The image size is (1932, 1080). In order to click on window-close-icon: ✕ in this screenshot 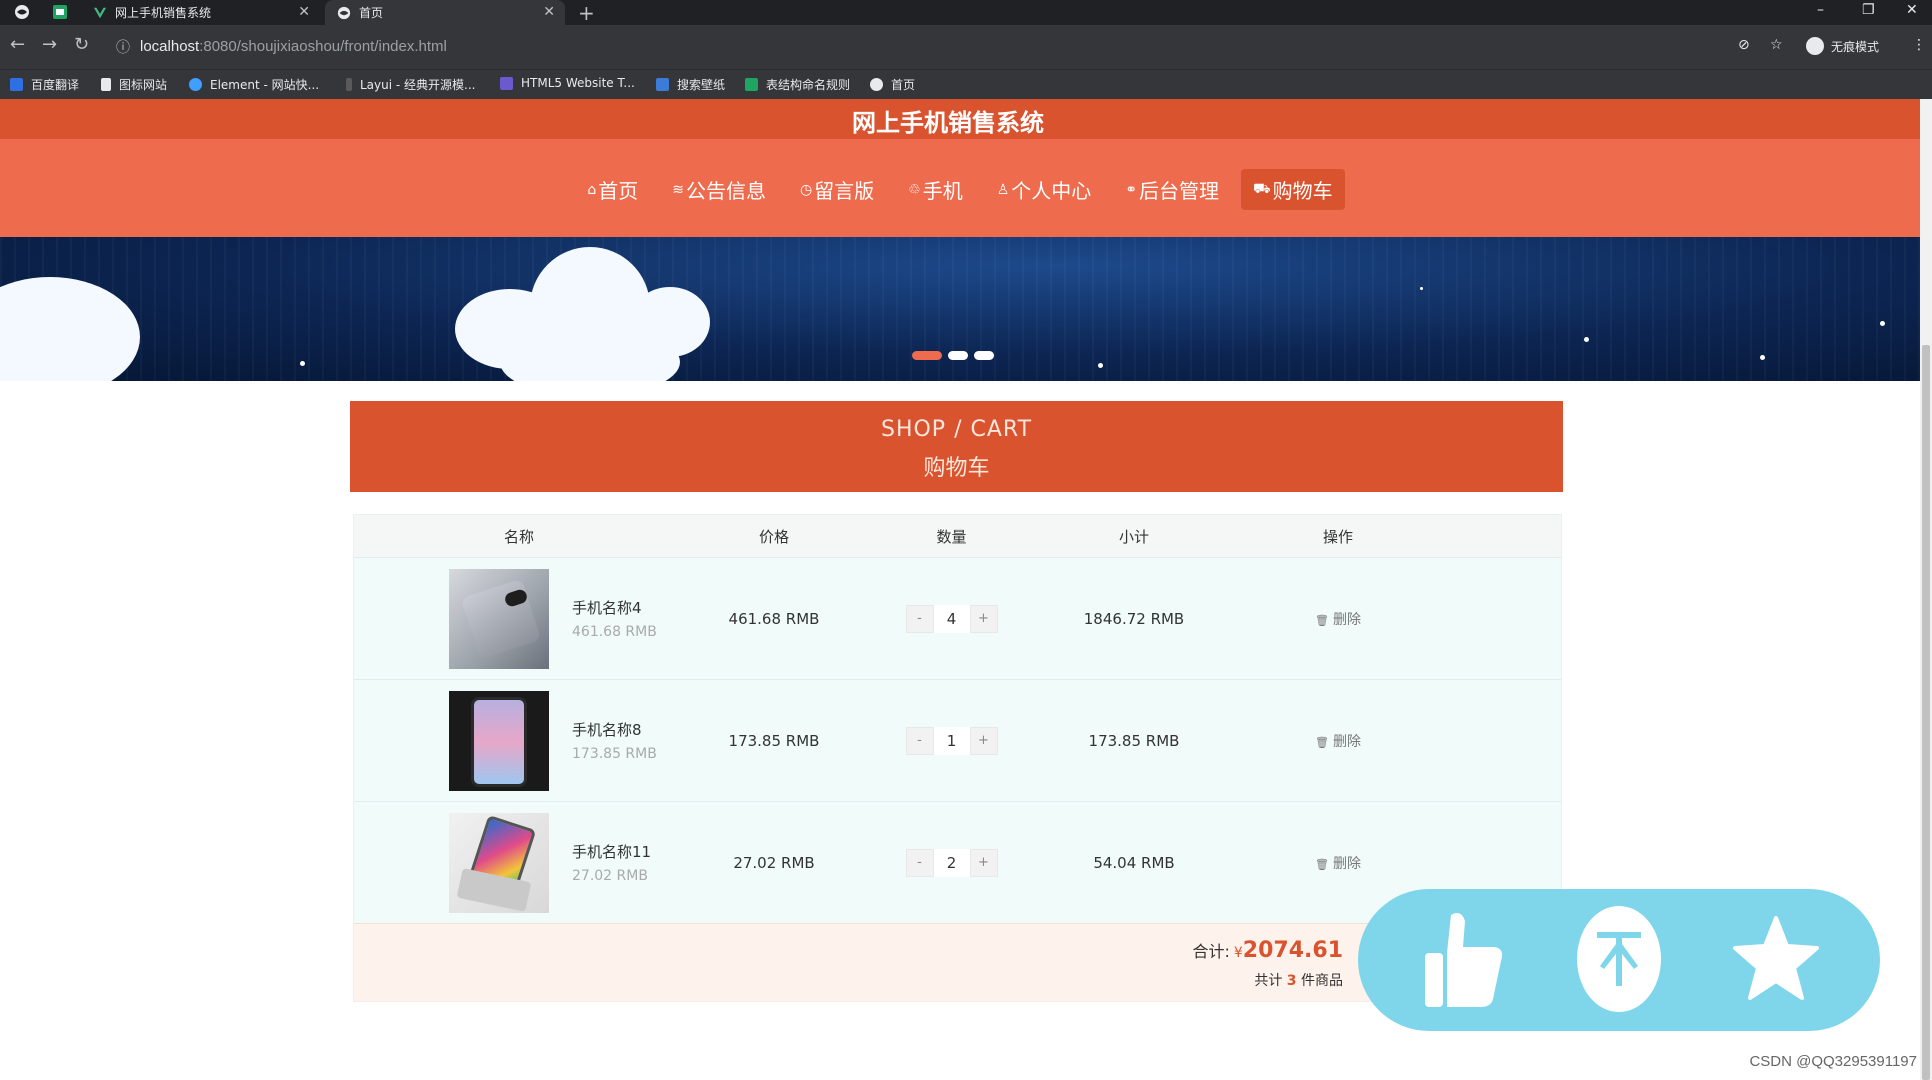, I will do `click(1912, 10)`.